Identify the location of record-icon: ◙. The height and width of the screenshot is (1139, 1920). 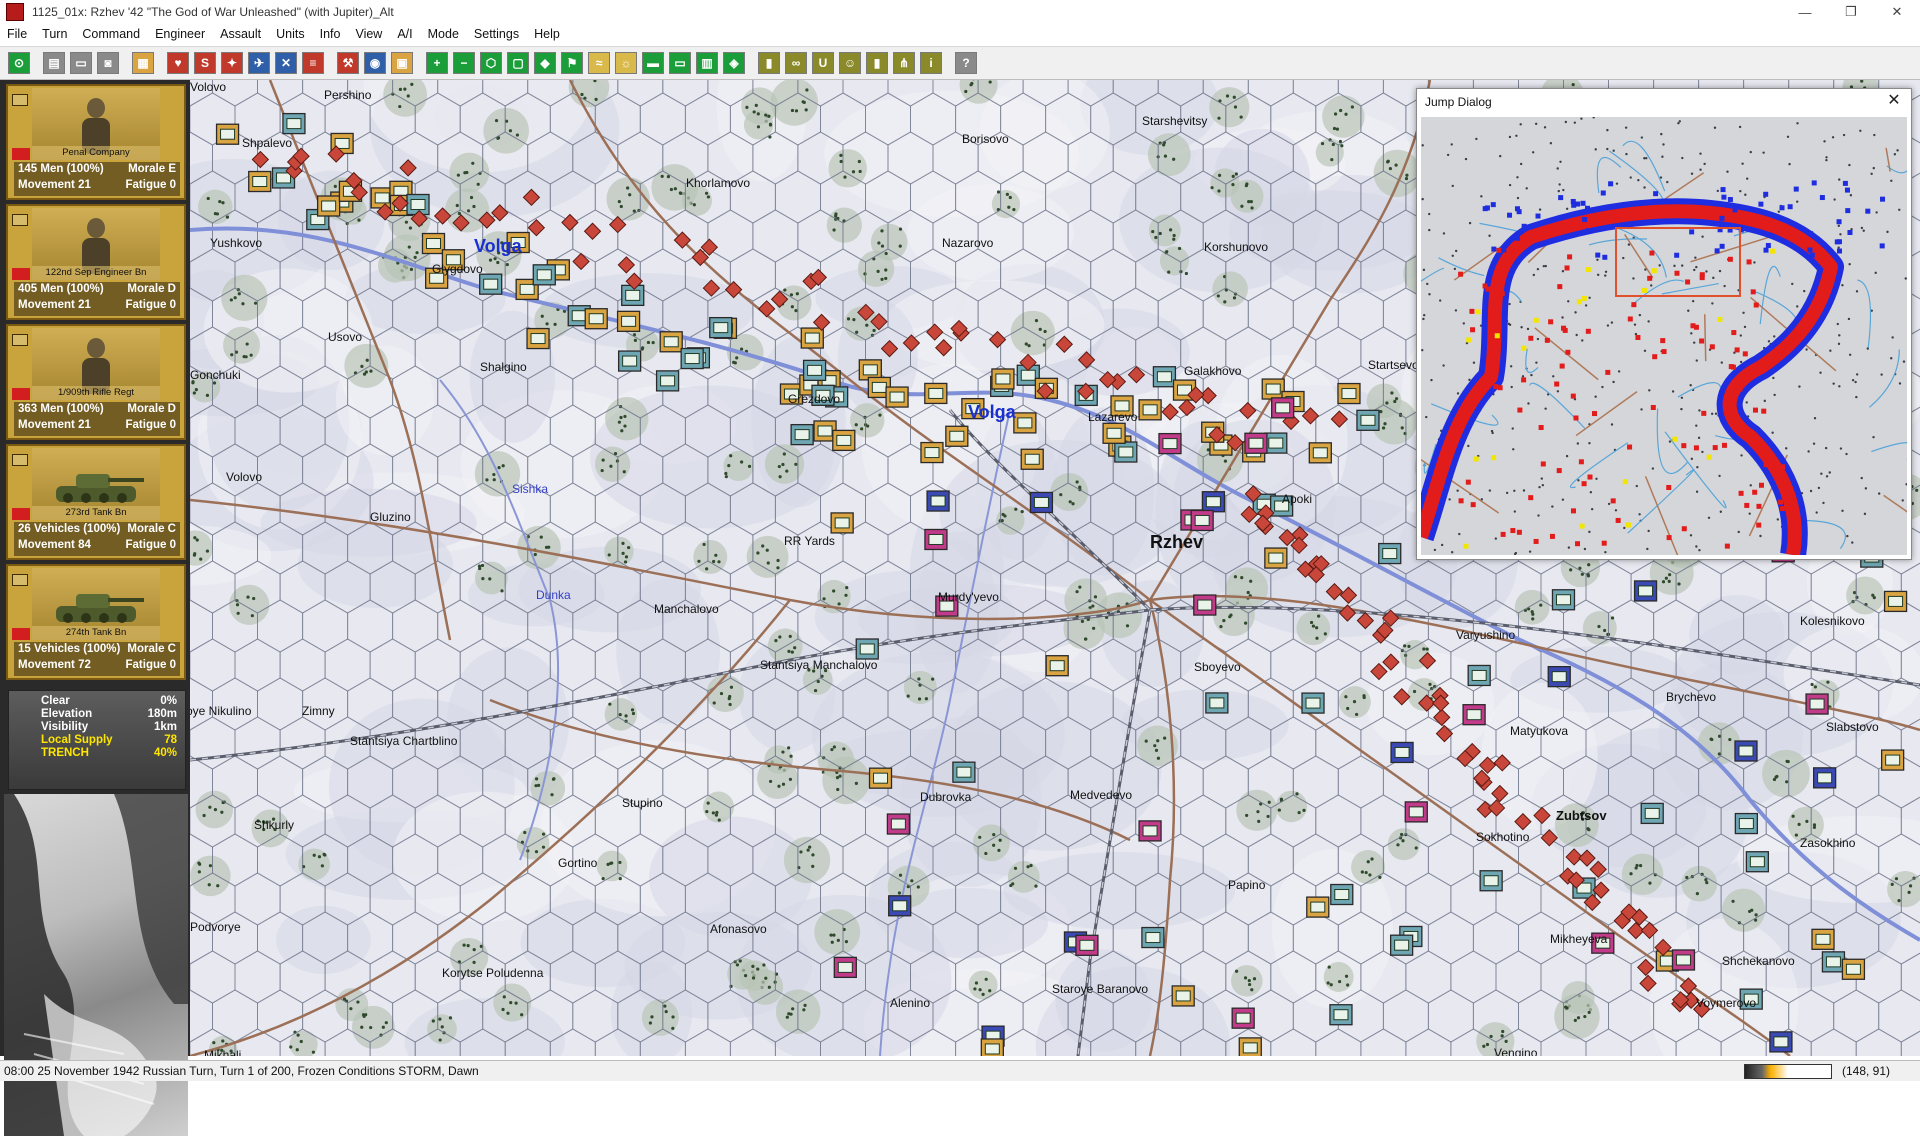
(108, 63).